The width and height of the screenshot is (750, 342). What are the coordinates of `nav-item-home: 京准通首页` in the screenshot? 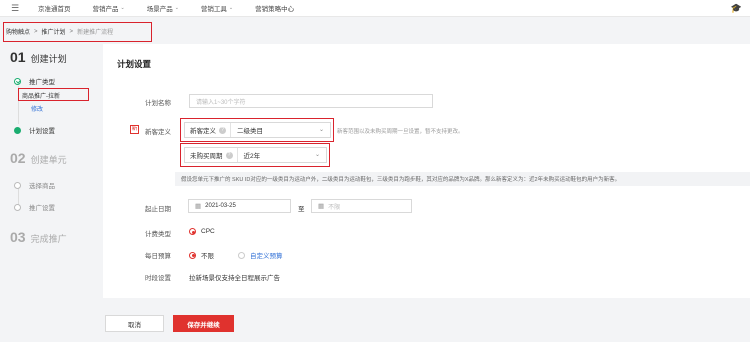 It's located at (54, 8).